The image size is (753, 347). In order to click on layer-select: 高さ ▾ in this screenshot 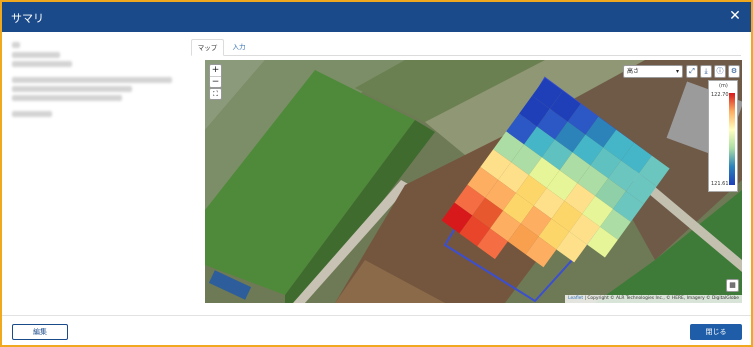, I will do `click(653, 71)`.